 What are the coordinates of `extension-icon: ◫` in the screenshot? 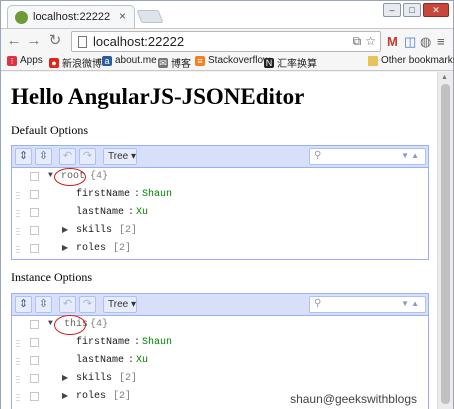 It's located at (410, 42).